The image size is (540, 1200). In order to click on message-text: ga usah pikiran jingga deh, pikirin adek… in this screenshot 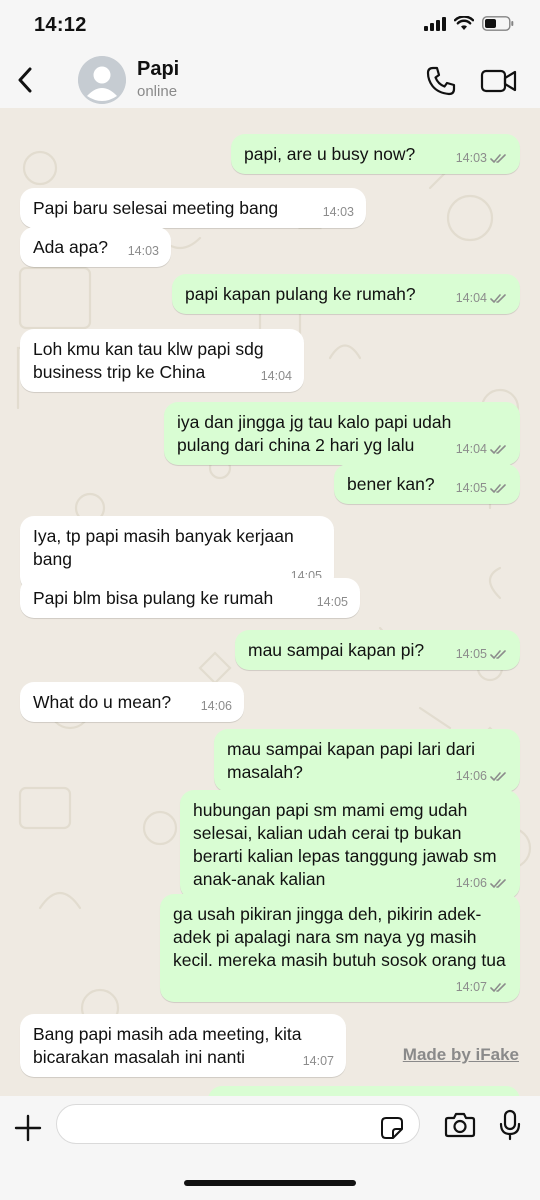, I will do `click(339, 937)`.